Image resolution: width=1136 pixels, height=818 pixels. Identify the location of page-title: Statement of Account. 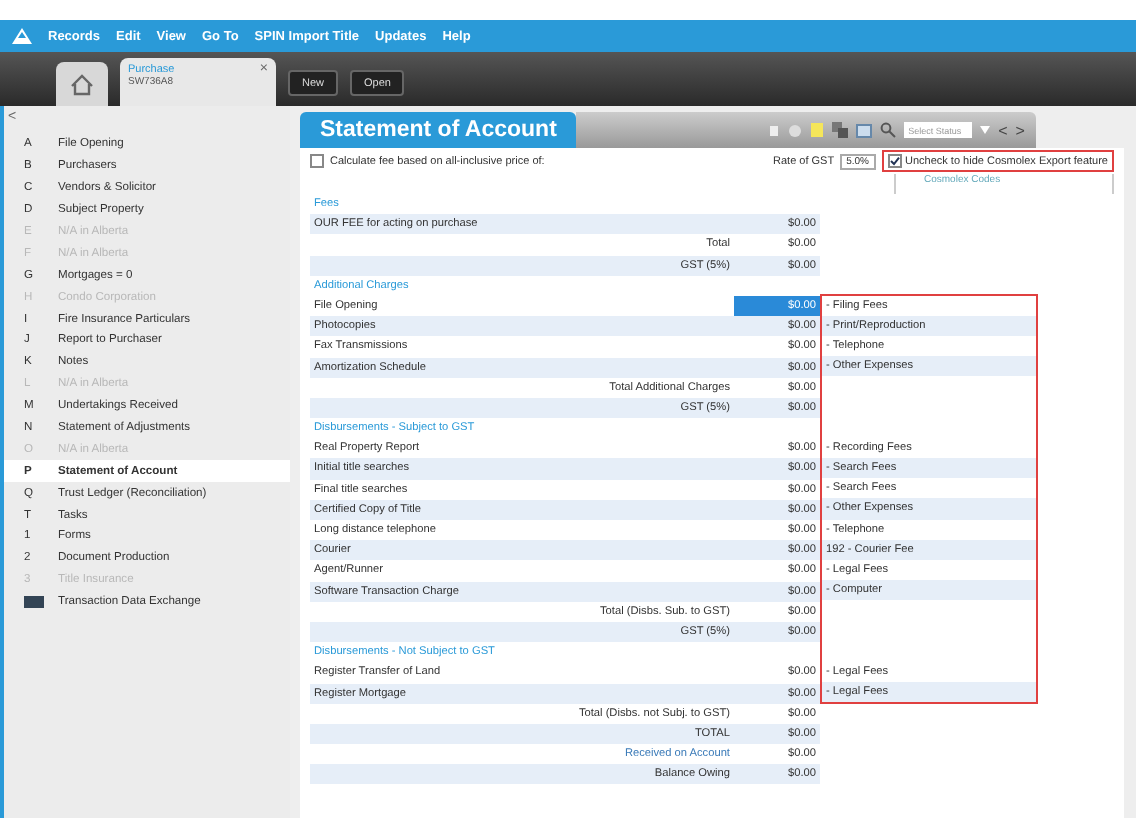
(438, 130).